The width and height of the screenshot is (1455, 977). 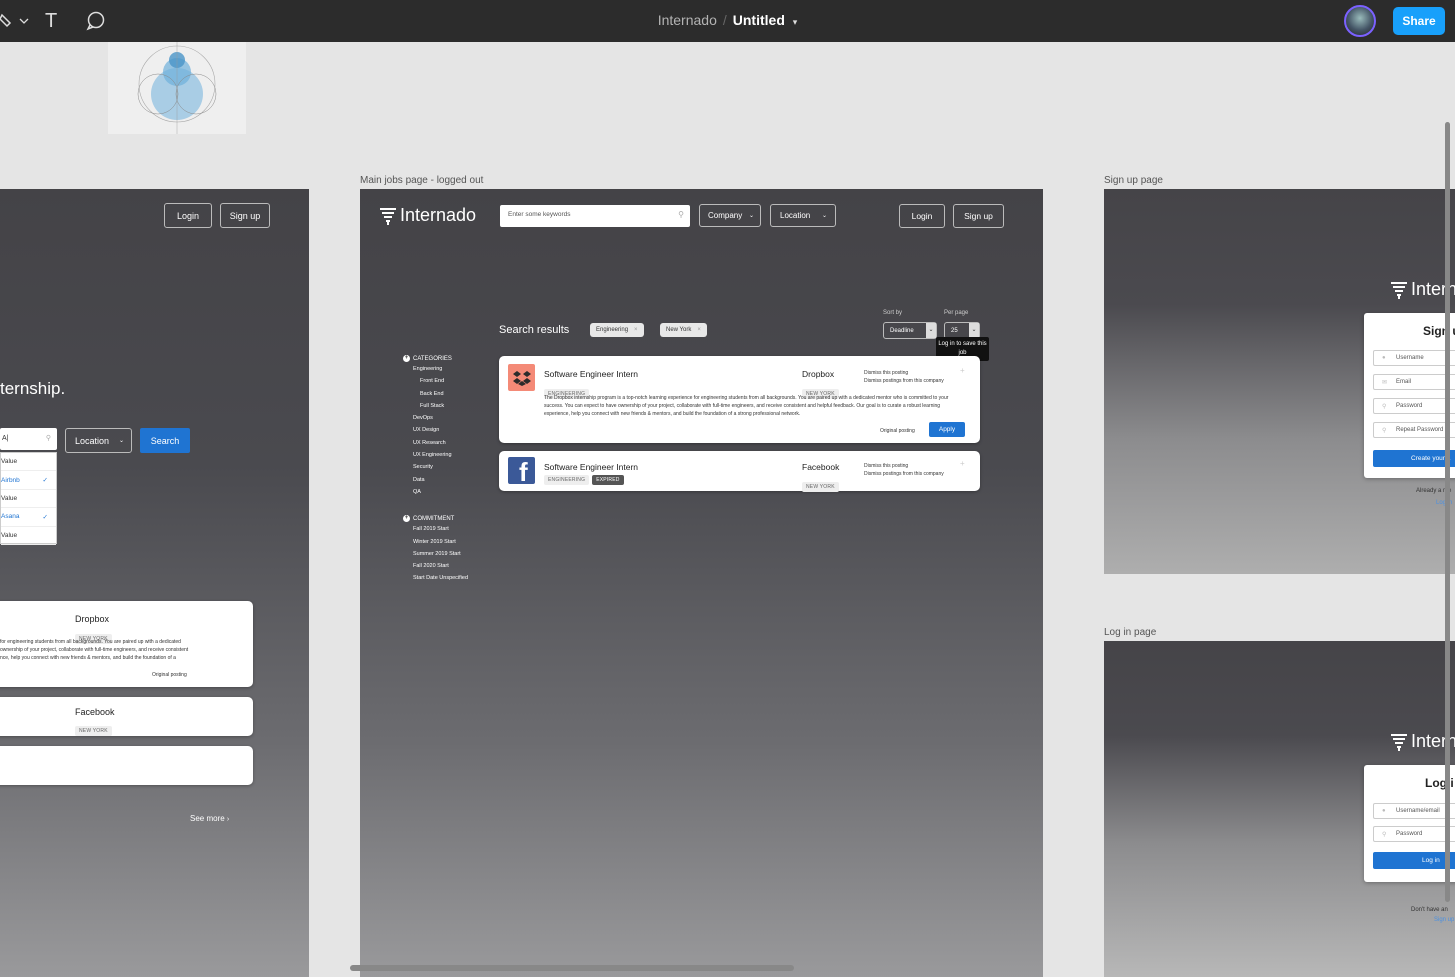 I want to click on internado-logo: Internado, so click(x=427, y=215).